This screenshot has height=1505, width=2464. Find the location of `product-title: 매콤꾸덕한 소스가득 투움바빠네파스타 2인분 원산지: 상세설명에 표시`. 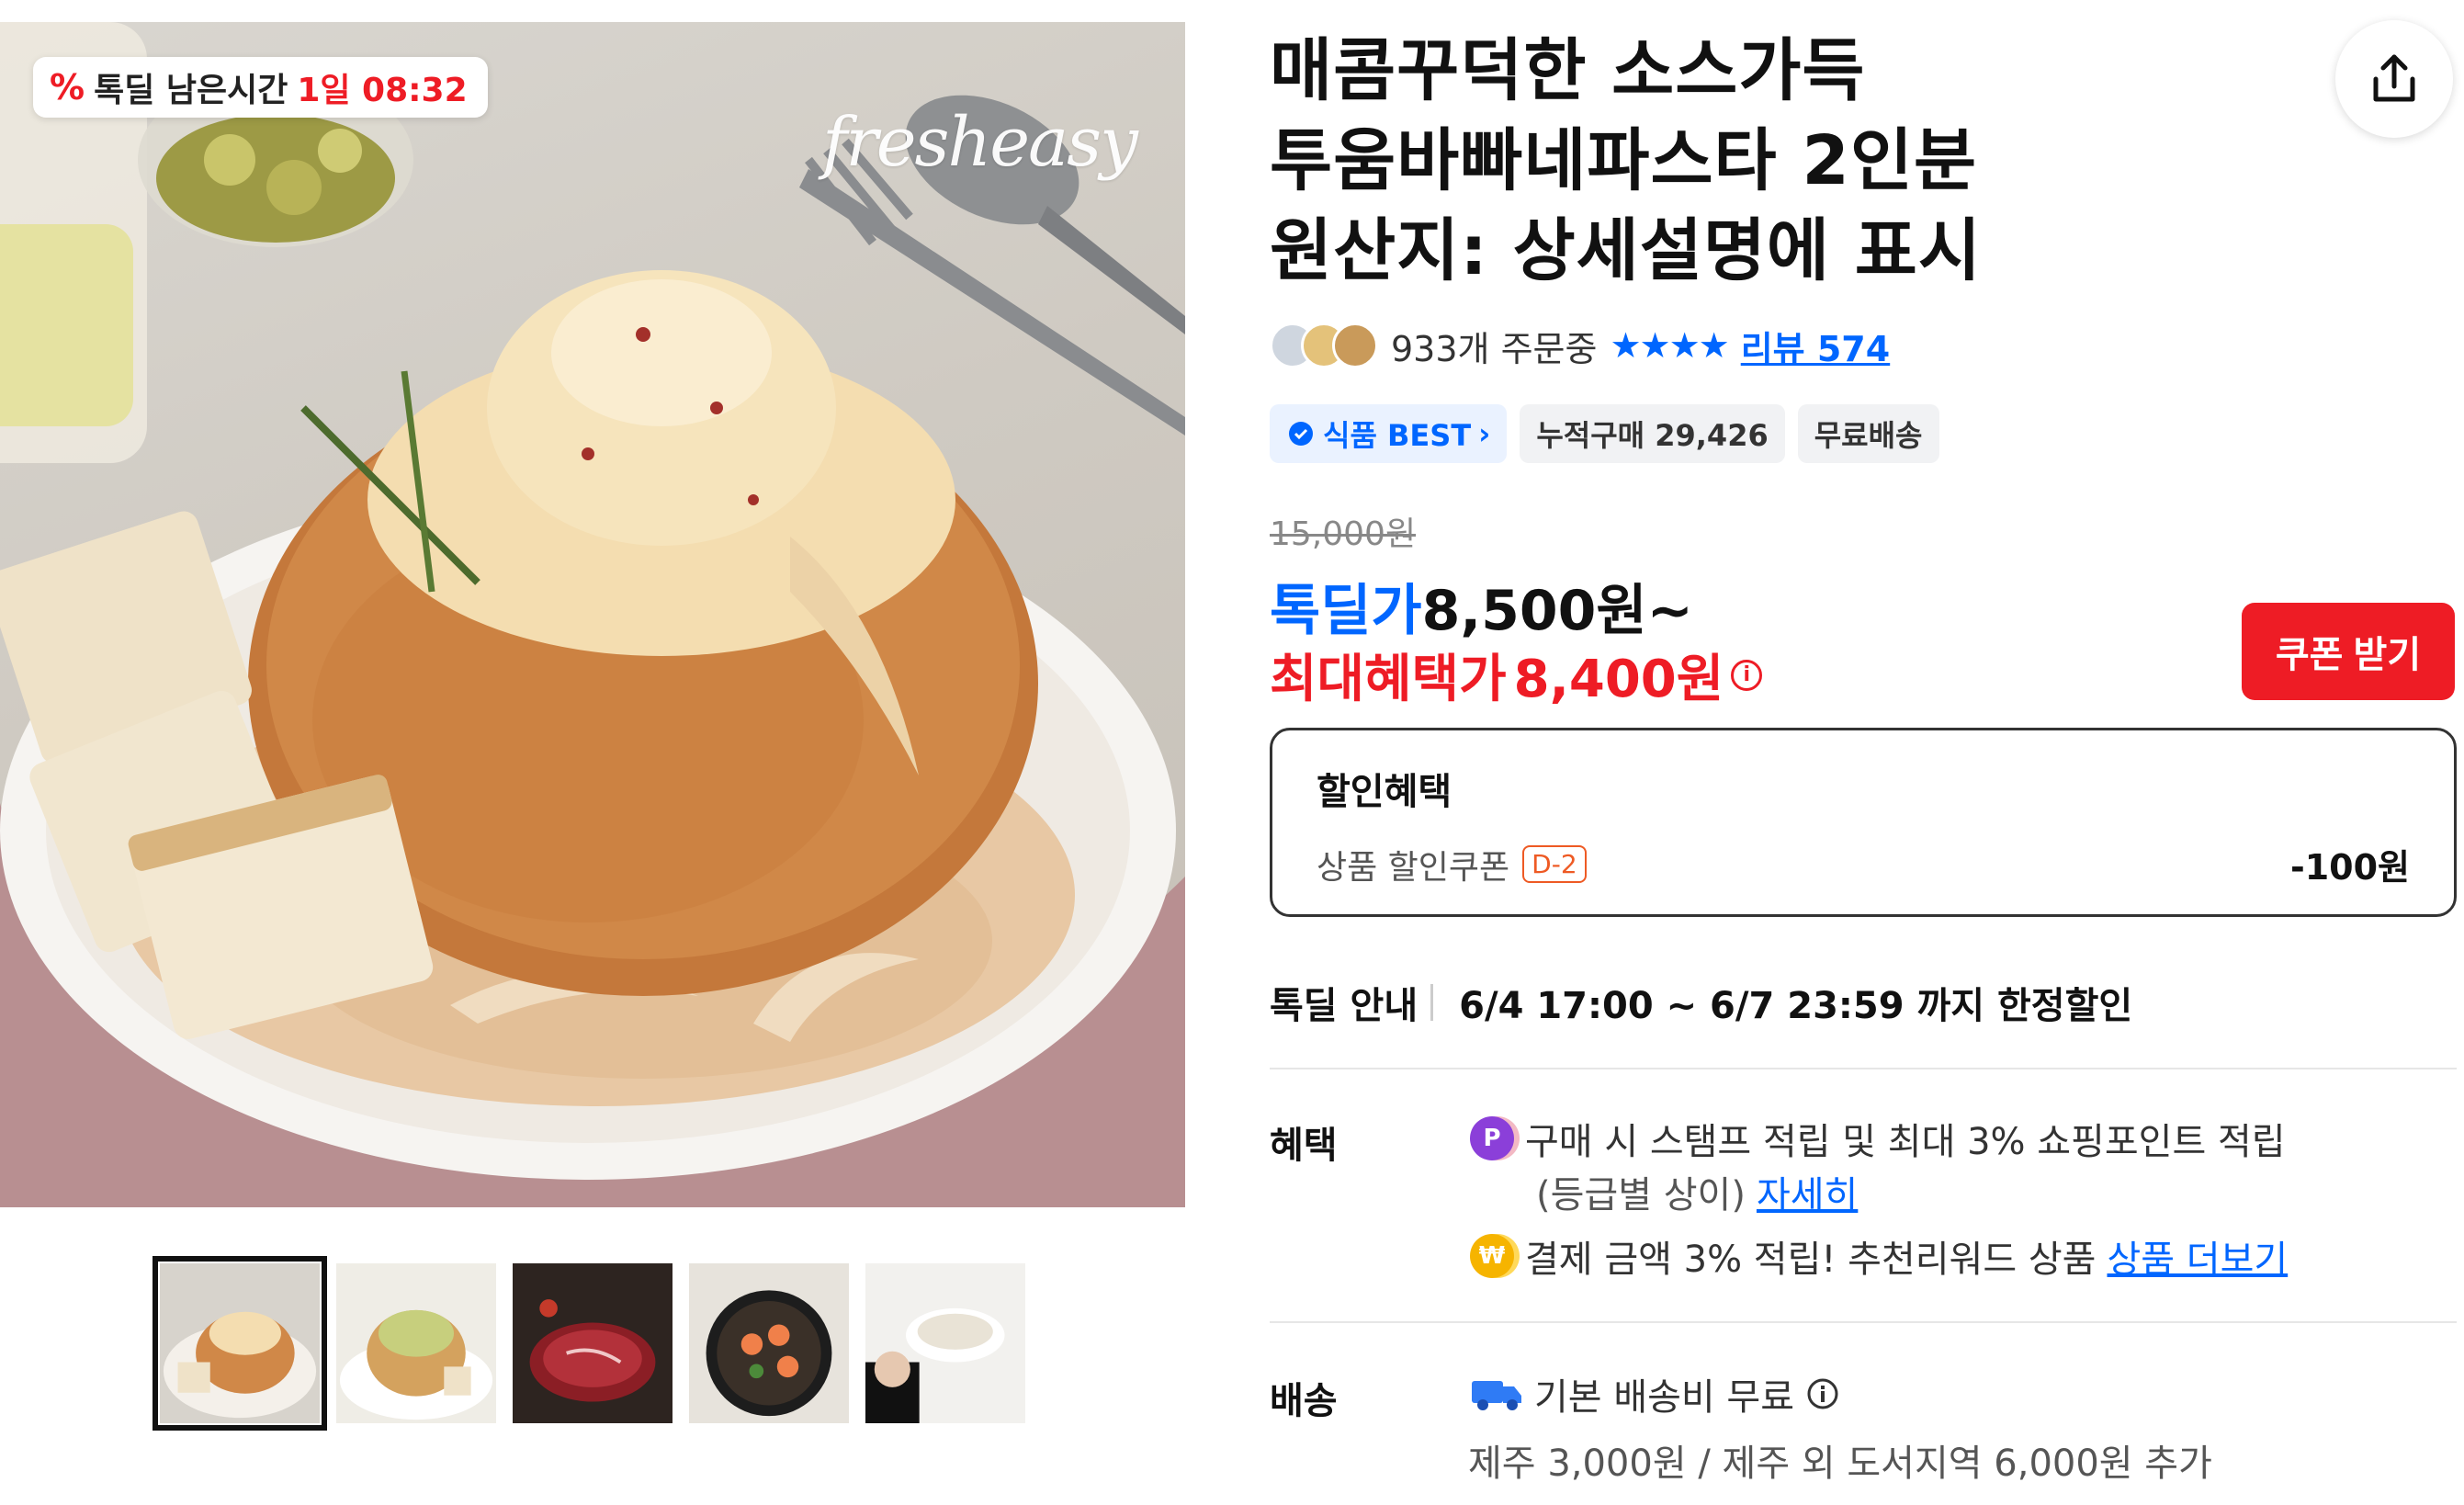

product-title: 매콤꾸덕한 소스가득 투움바빠네파스타 2인분 원산지: 상세설명에 표시 is located at coordinates (1775, 161).